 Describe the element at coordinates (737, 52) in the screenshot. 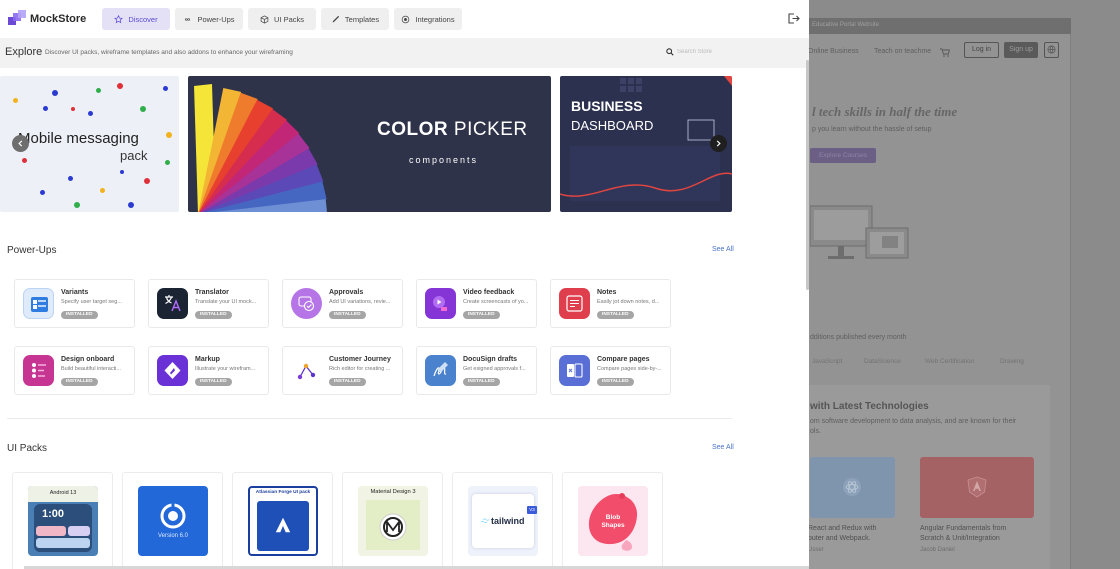

I see `search-input` at that location.